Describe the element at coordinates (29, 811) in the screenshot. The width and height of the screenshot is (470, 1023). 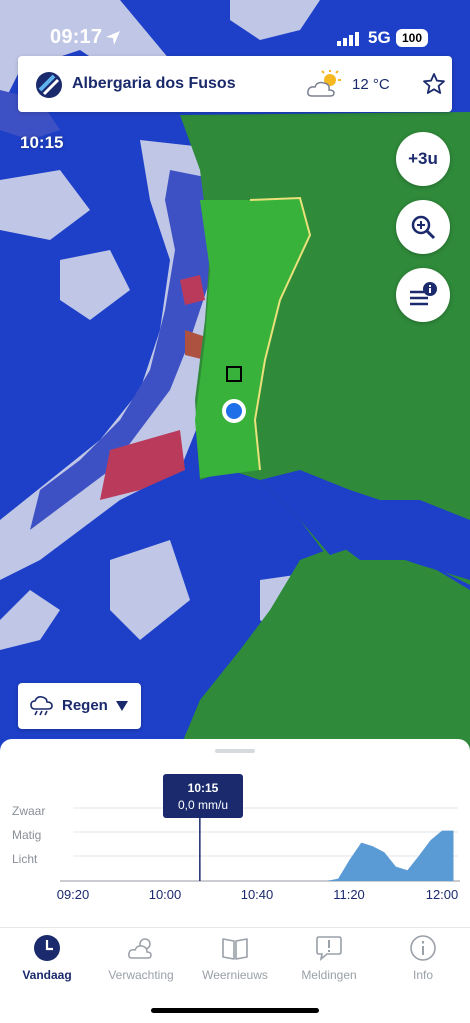
I see `category-zwaar: Zwaar` at that location.